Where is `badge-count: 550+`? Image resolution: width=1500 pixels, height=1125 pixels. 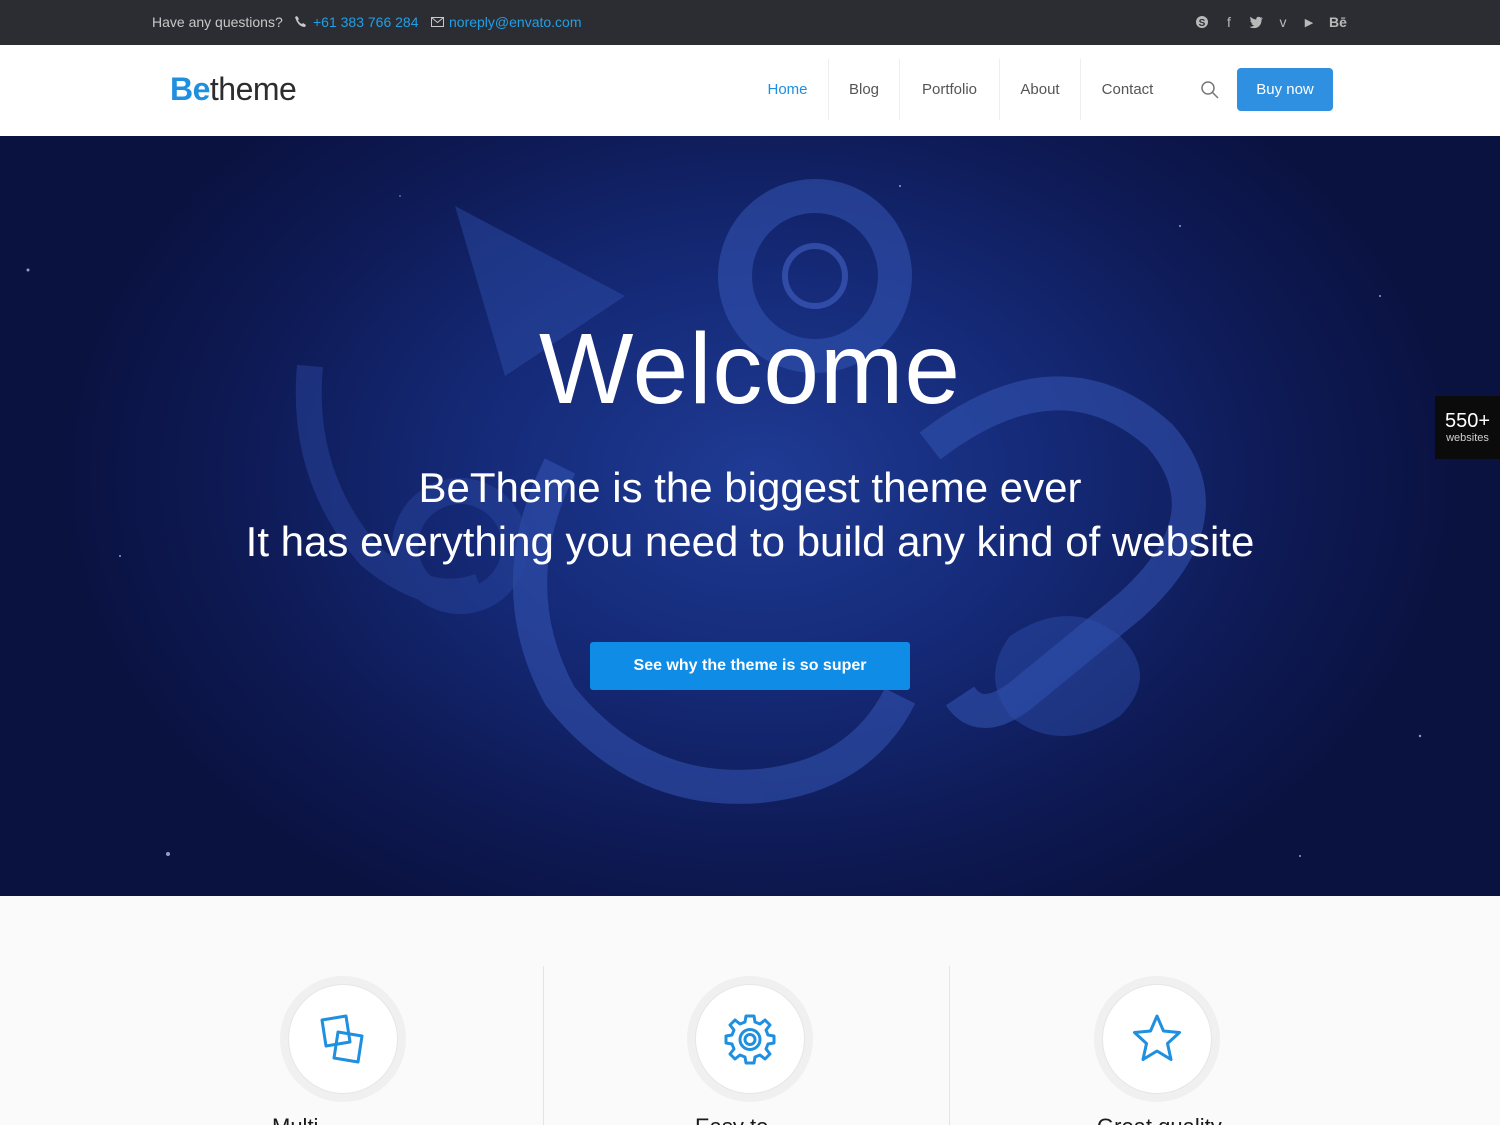 badge-count: 550+ is located at coordinates (1467, 421).